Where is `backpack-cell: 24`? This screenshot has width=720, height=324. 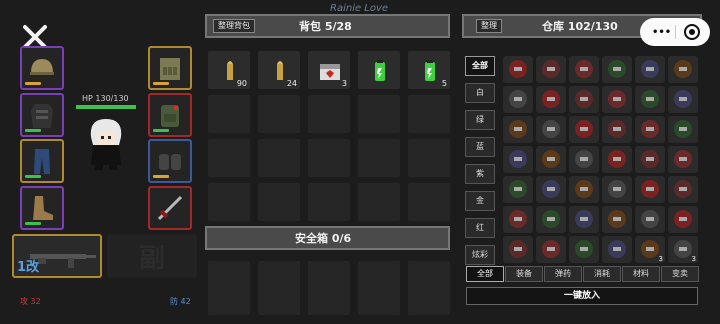 backpack-cell: 24 is located at coordinates (279, 70).